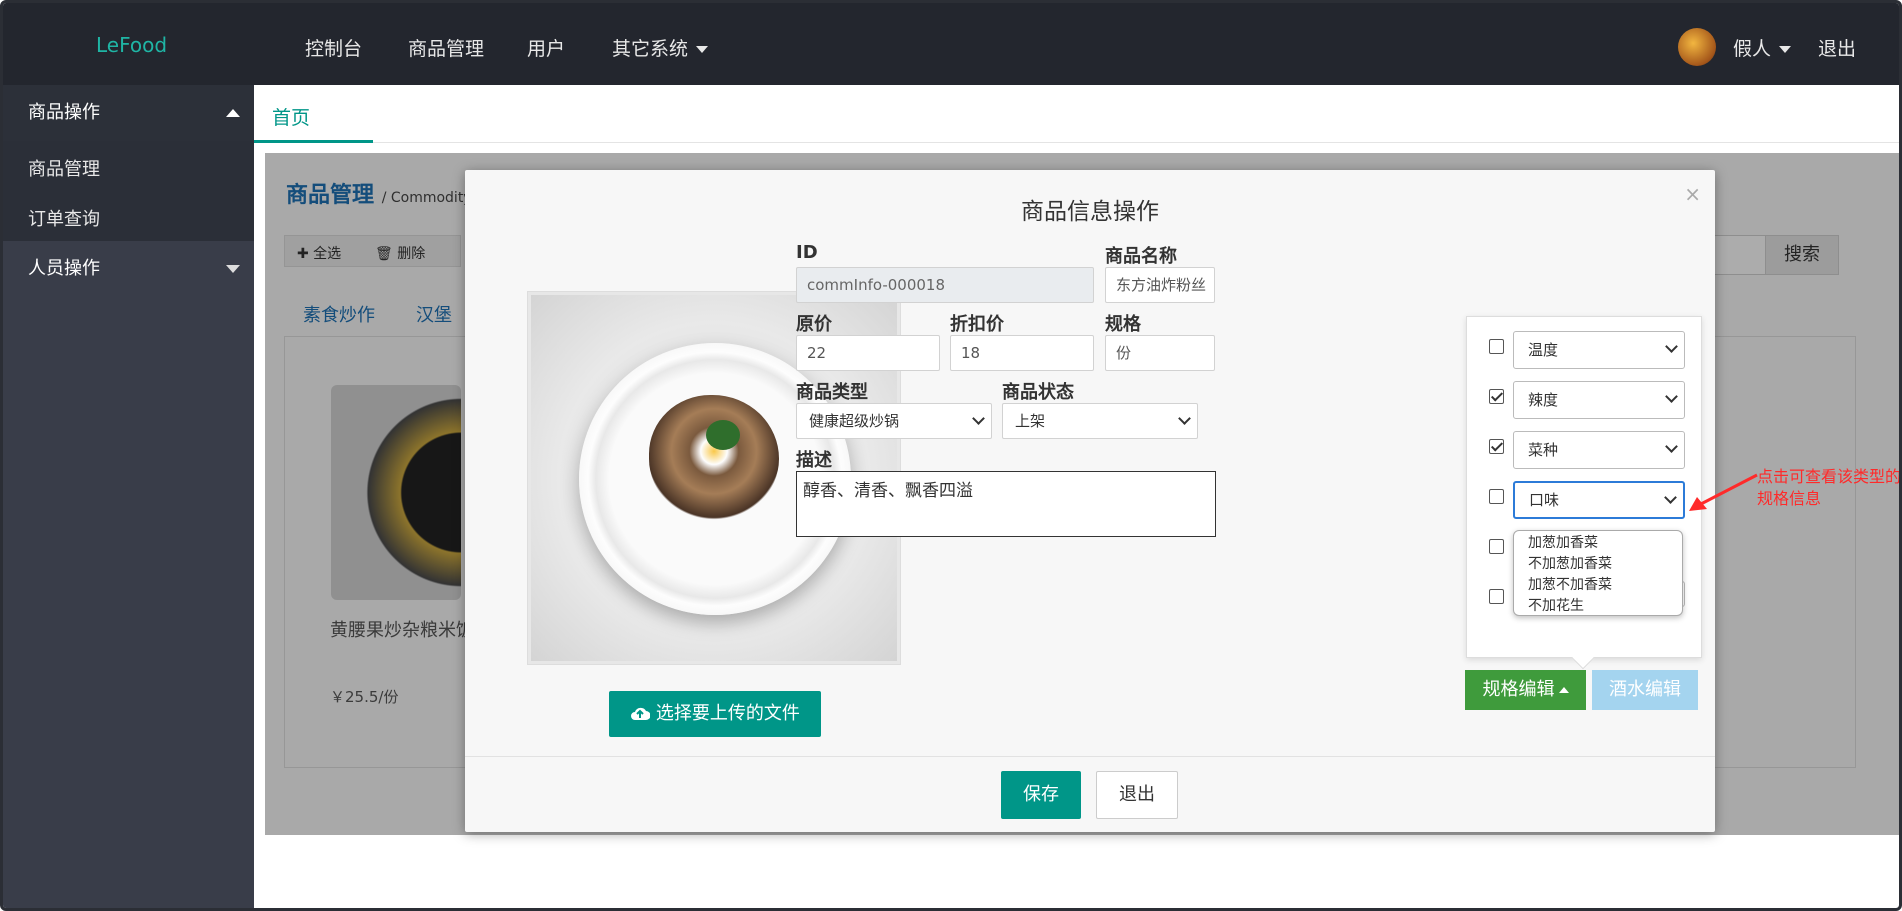 The height and width of the screenshot is (911, 1902). Describe the element at coordinates (951, 44) in the screenshot. I see `top-navbar: LeFood 控制台 商品管理 用户 其它系统 假人 退出` at that location.